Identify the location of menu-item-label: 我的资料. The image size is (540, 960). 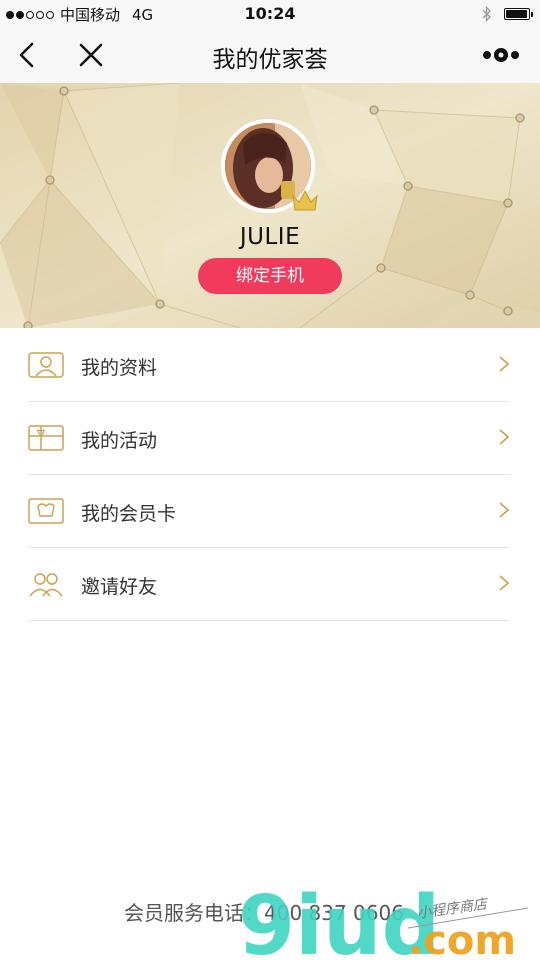
(119, 368).